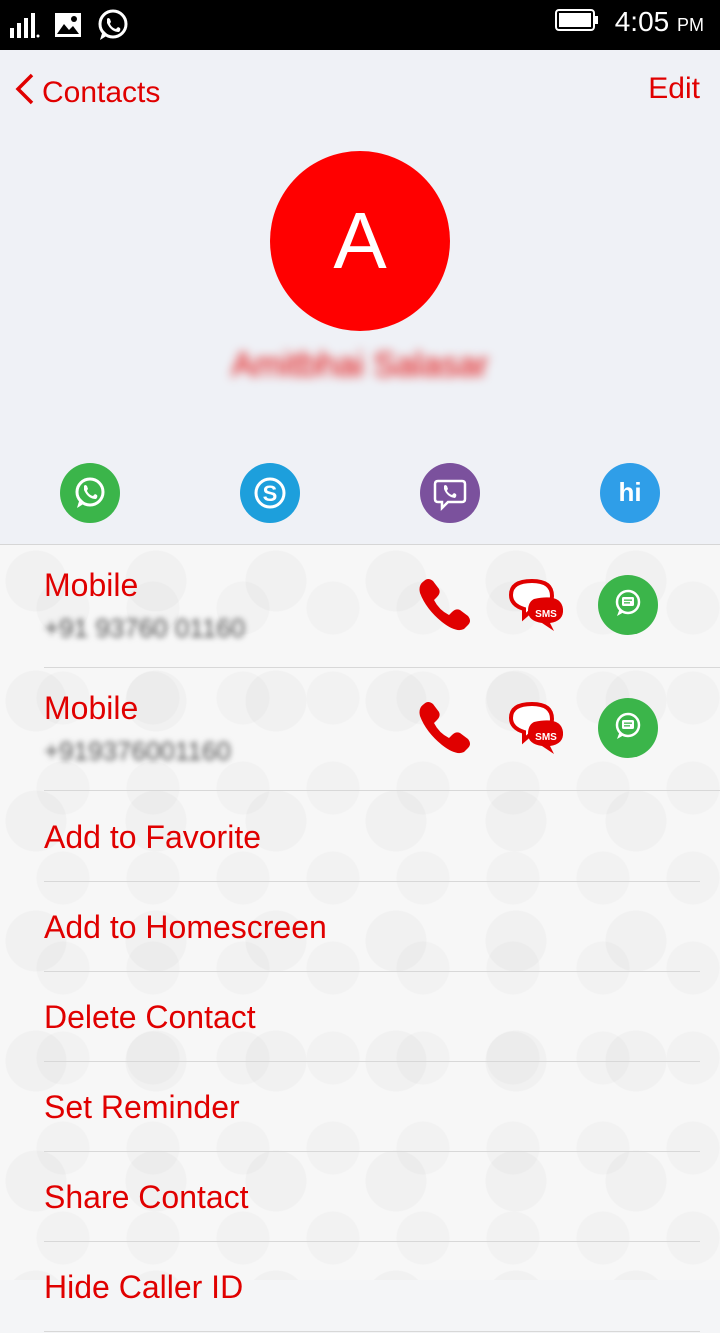  Describe the element at coordinates (382, 729) in the screenshot. I see `phone-row: Mobile +919376001160 SMS` at that location.